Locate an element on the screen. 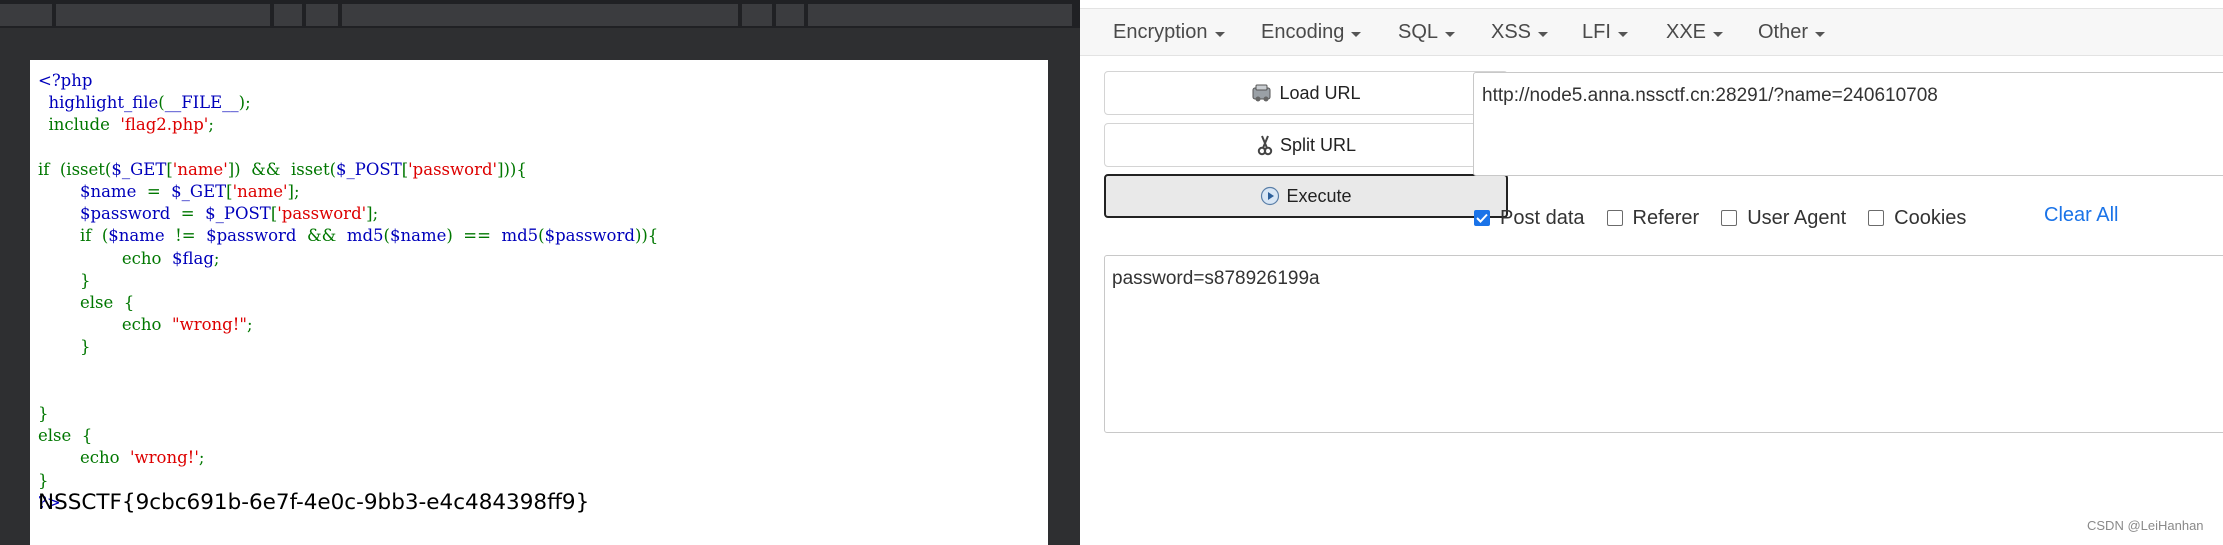 The image size is (2223, 545). load-url-label: Load URL is located at coordinates (1320, 92).